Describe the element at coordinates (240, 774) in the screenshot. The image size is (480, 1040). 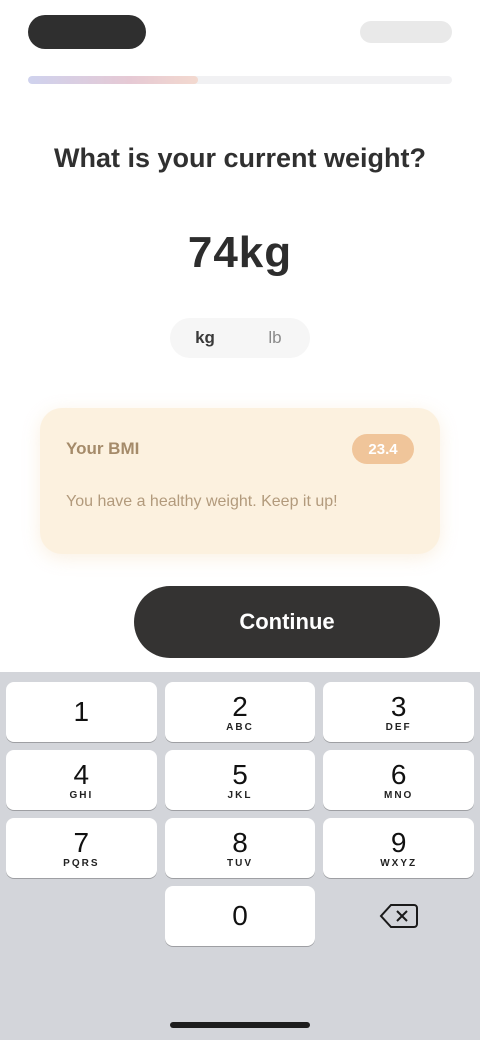
I see `keypad-key-digit: 5` at that location.